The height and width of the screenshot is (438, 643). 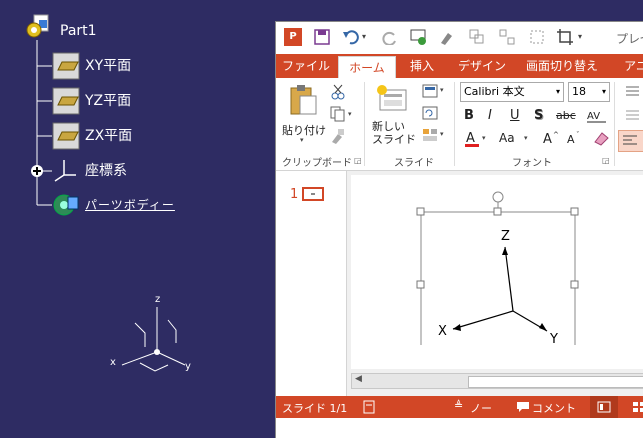 I want to click on axis-system-icon, so click(x=65, y=171).